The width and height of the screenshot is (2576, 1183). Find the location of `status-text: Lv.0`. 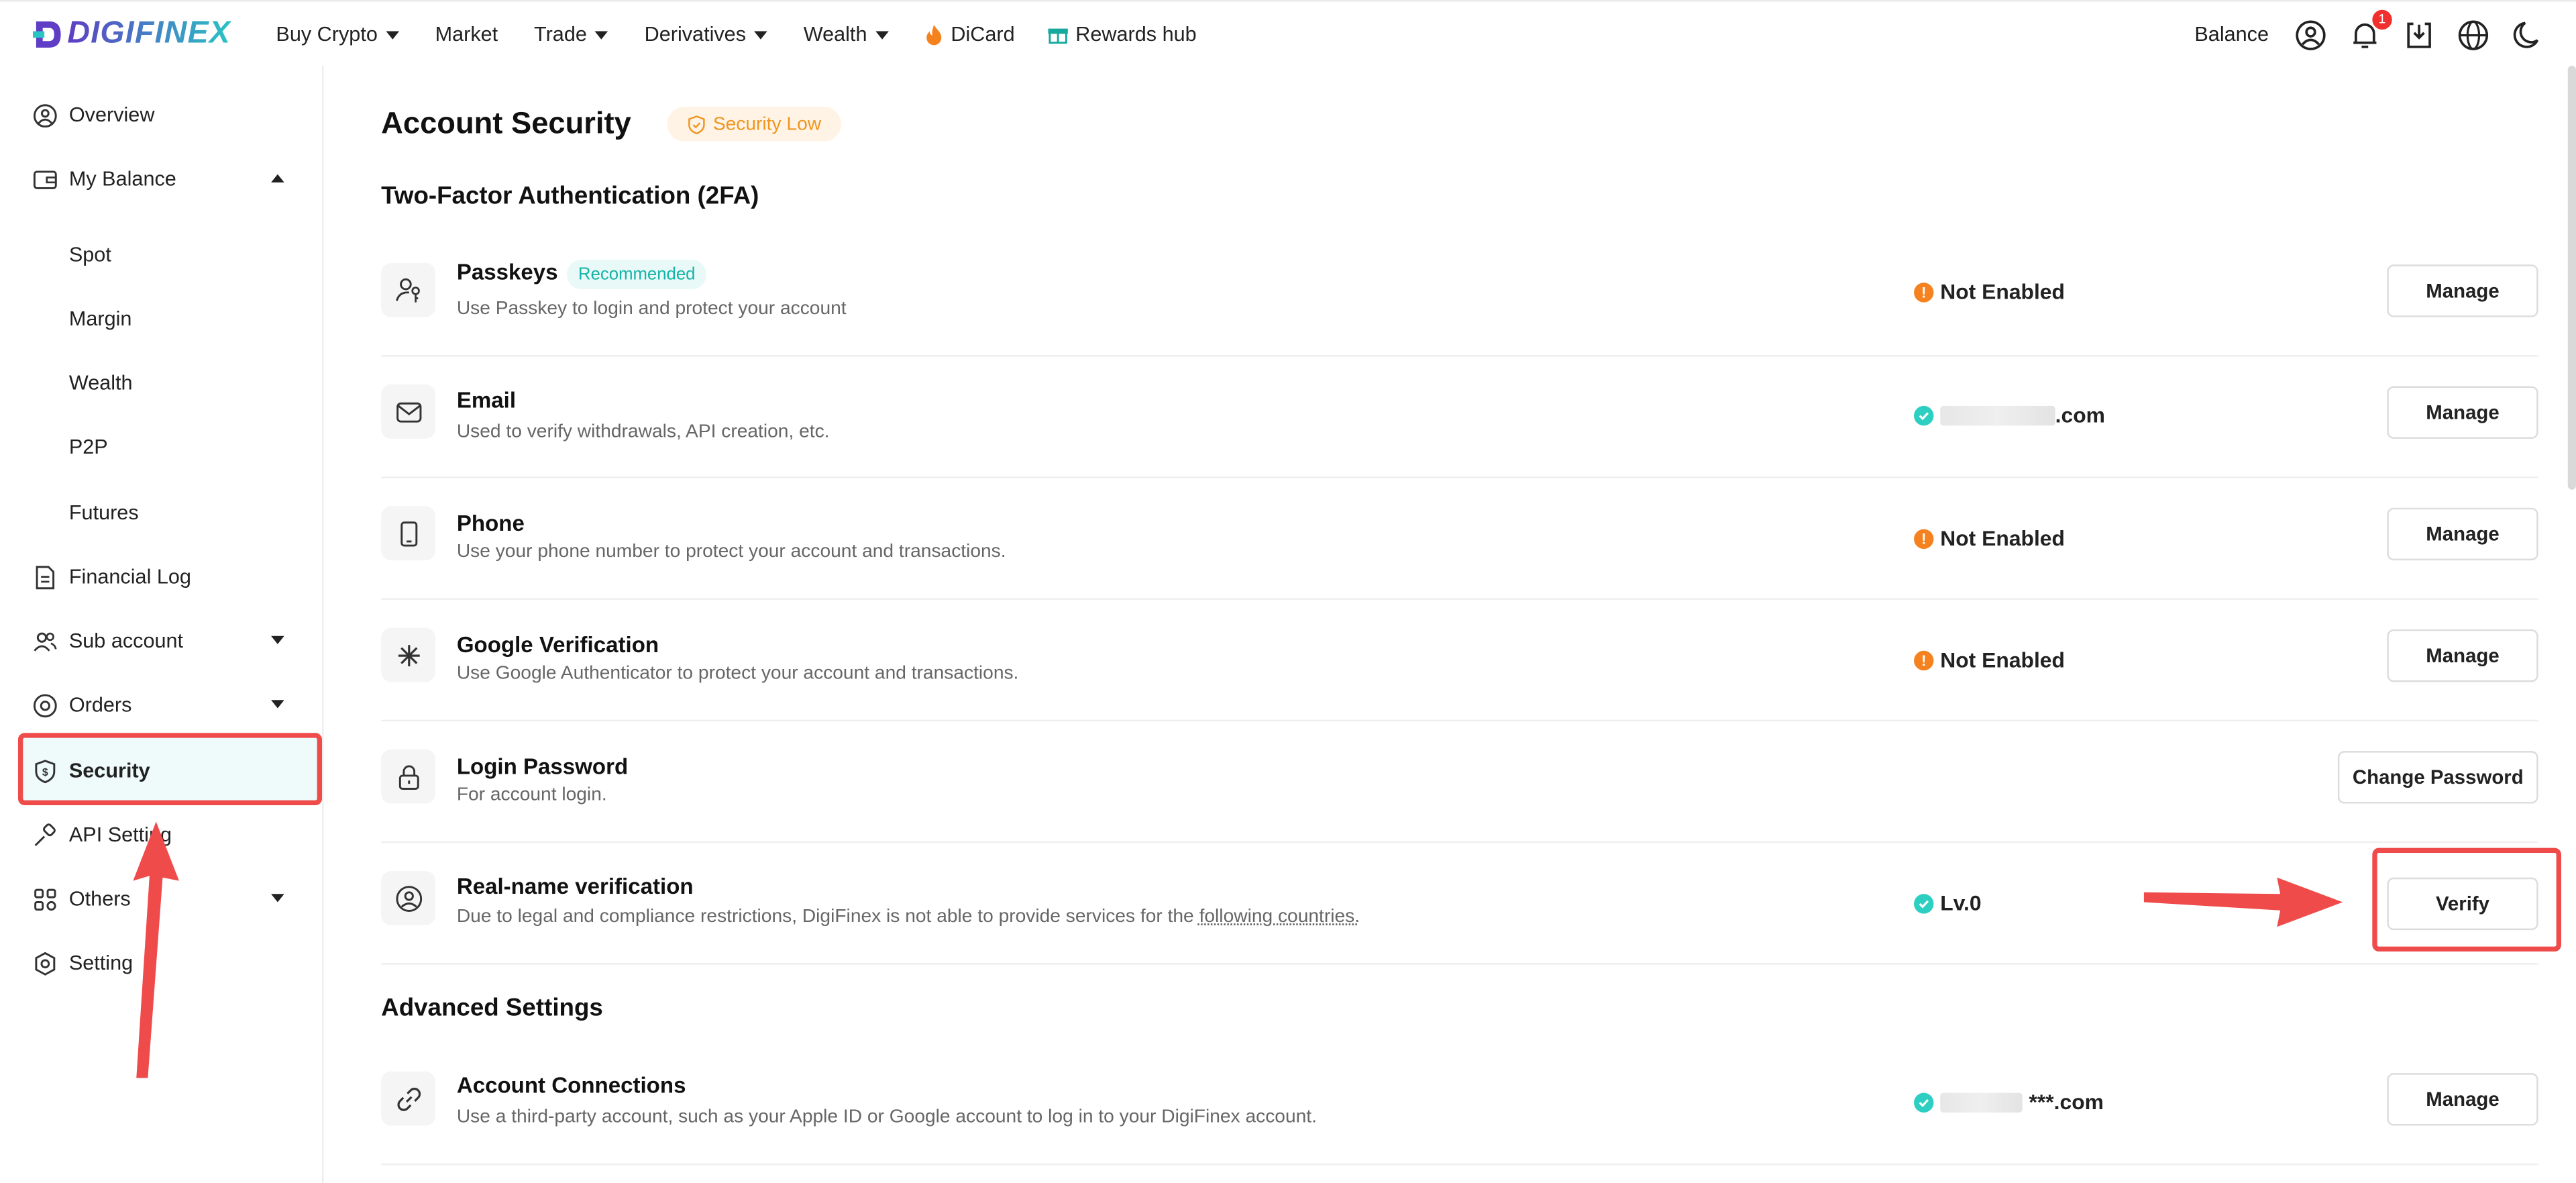

status-text: Lv.0 is located at coordinates (1960, 902).